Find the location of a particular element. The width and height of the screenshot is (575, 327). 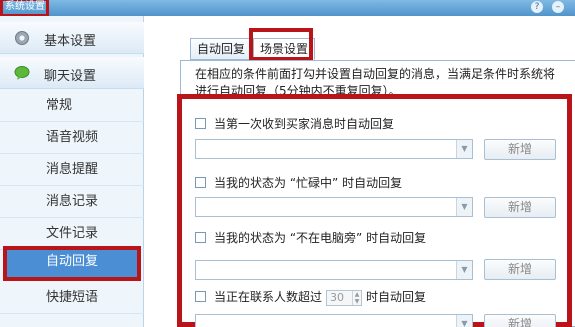

minimize-icon: – is located at coordinates (558, 7).